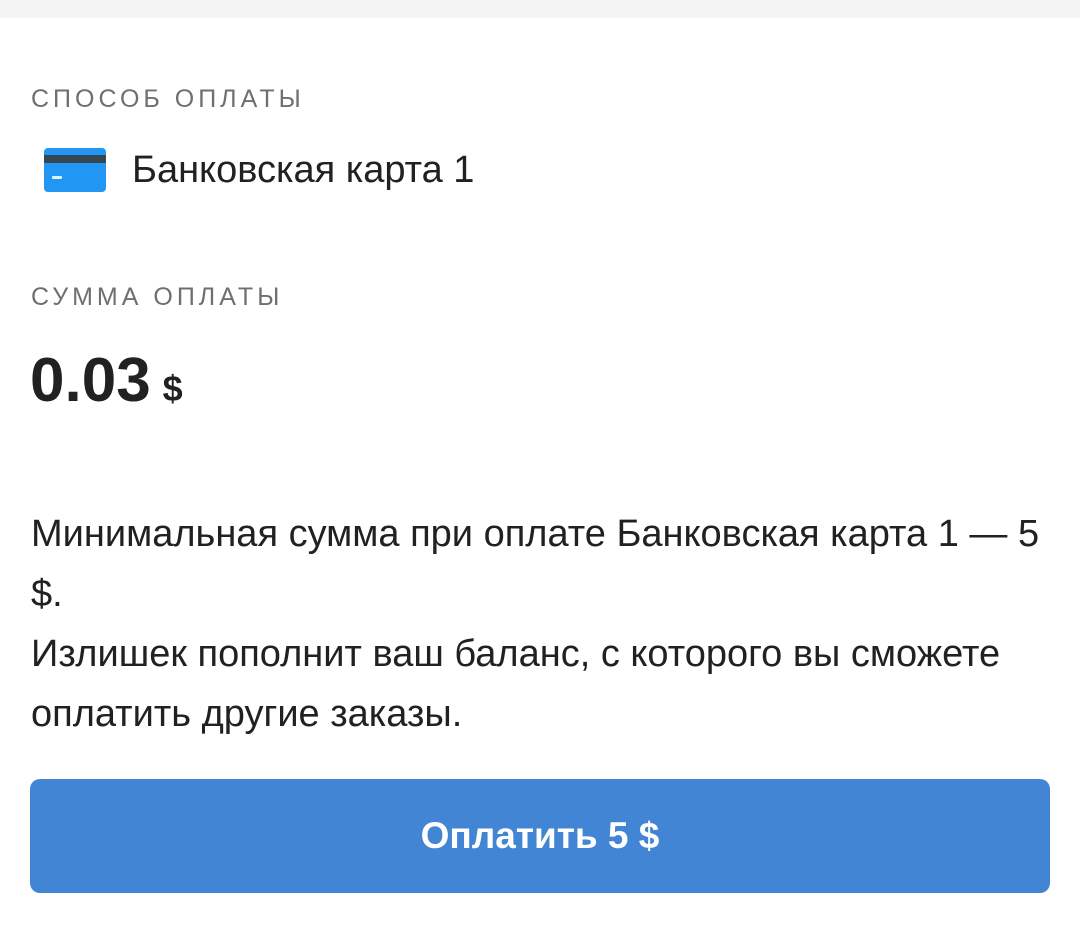  I want to click on payment-amount: 0.03 $, so click(106, 381).